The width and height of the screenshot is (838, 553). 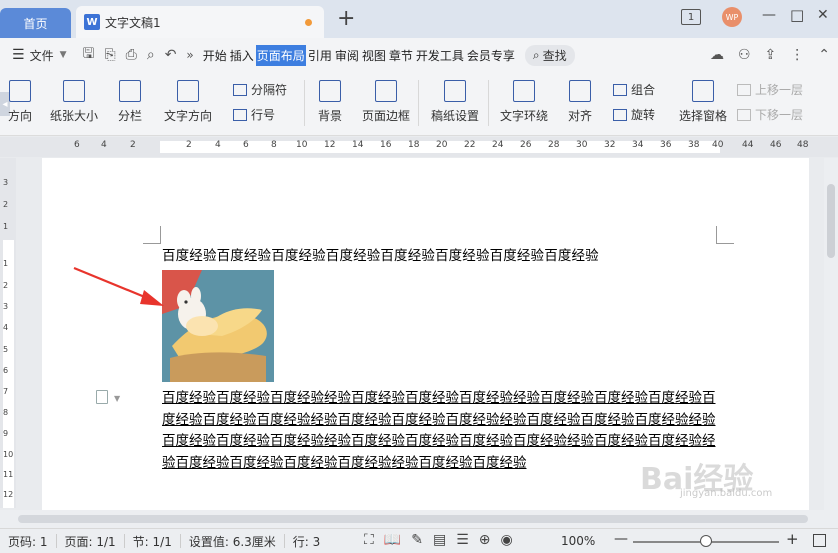 What do you see at coordinates (462, 540) in the screenshot?
I see `outline-view-icon: ☰` at bounding box center [462, 540].